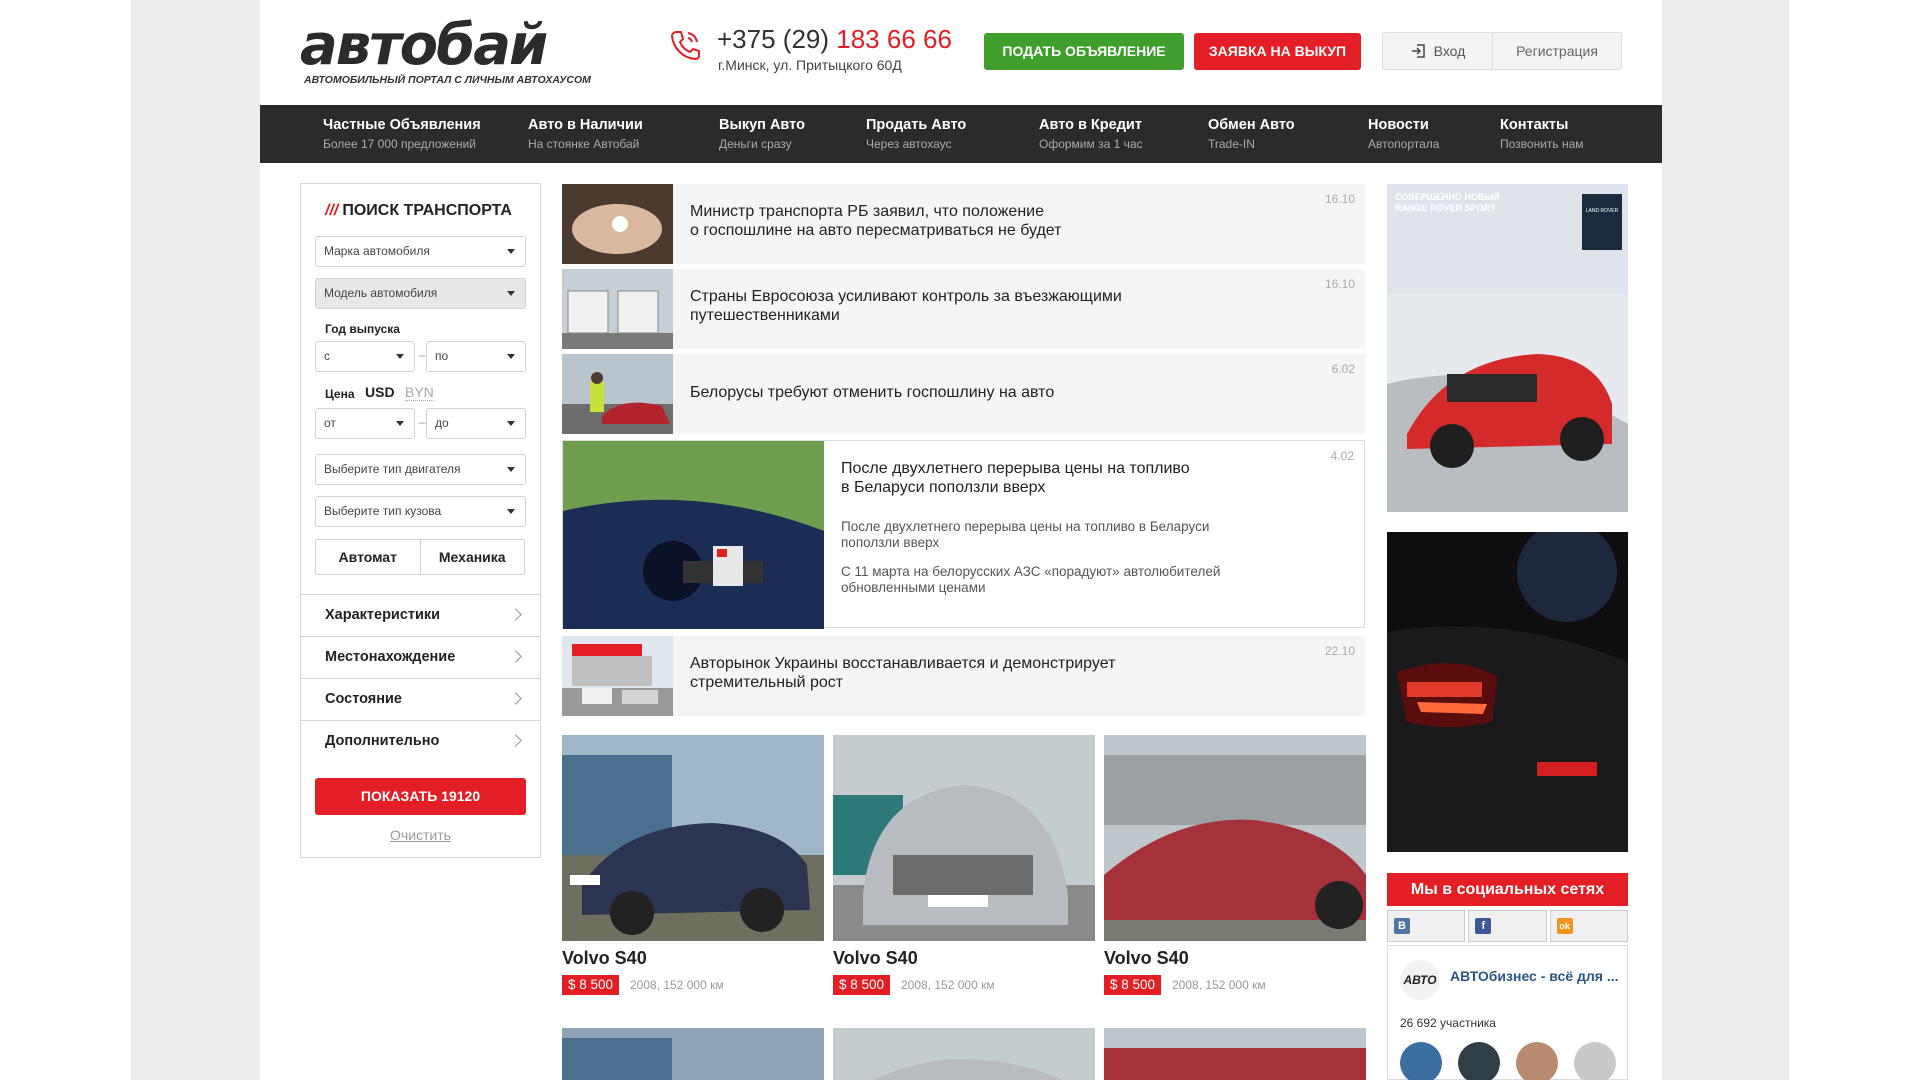  I want to click on year-to-select: по, so click(476, 356).